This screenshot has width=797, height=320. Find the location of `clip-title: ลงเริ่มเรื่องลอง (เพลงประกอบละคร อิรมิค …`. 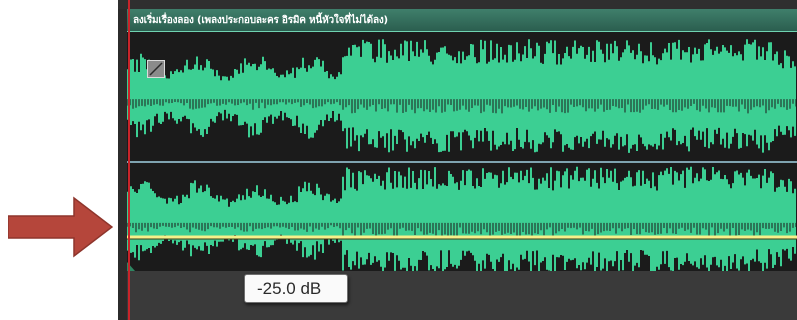

clip-title: ลงเริ่มเรื่องลอง (เพลงประกอบละคร อิรมิค … is located at coordinates (260, 20).